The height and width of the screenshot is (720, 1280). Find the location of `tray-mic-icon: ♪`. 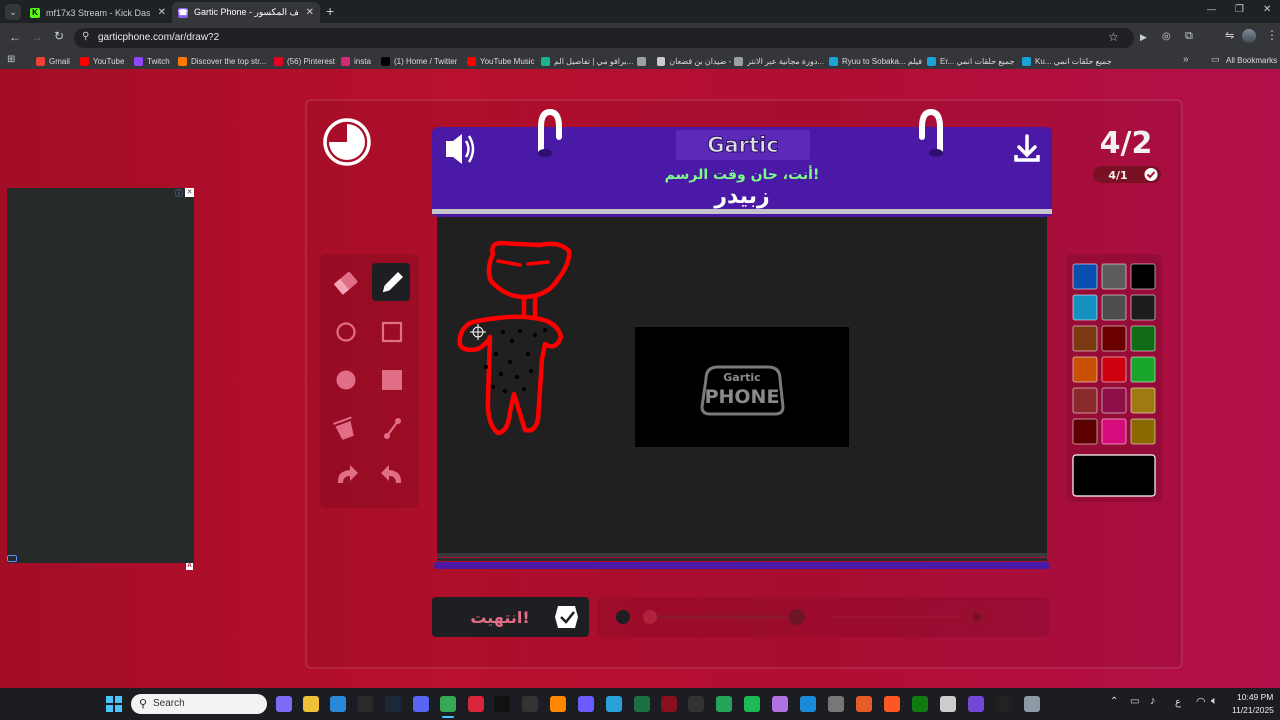

tray-mic-icon: ♪ is located at coordinates (1153, 701).